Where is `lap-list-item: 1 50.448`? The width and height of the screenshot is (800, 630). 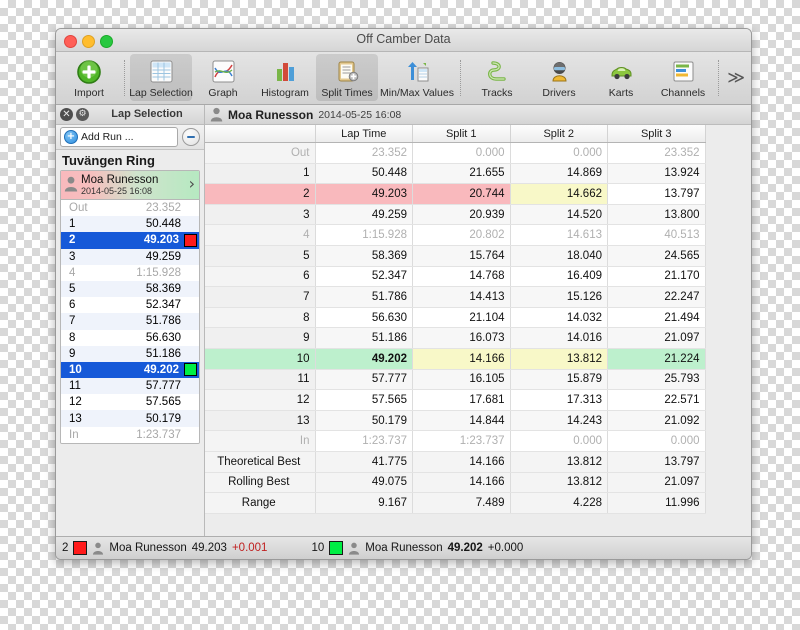
lap-list-item: 1 50.448 is located at coordinates (130, 224).